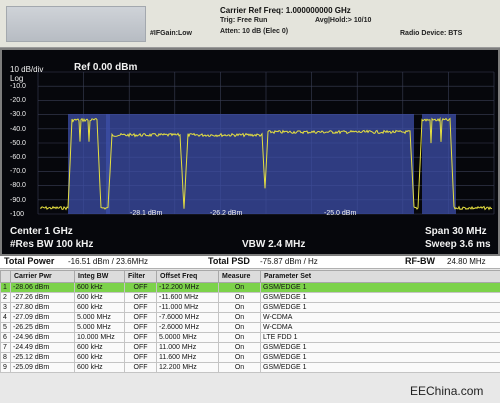 This screenshot has height=403, width=500. Describe the element at coordinates (273, 244) in the screenshot. I see `vbw: VBW 2.4 MHz` at that location.